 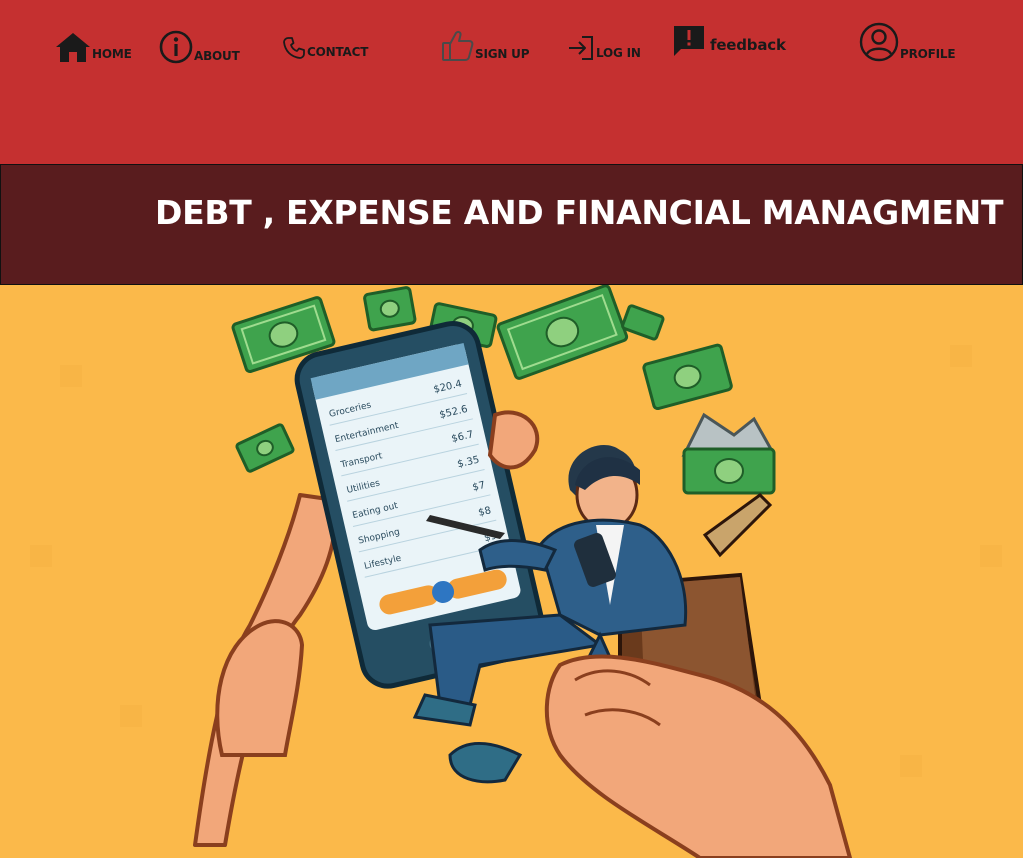 I want to click on nav-profile-label: PROFILE, so click(x=928, y=54).